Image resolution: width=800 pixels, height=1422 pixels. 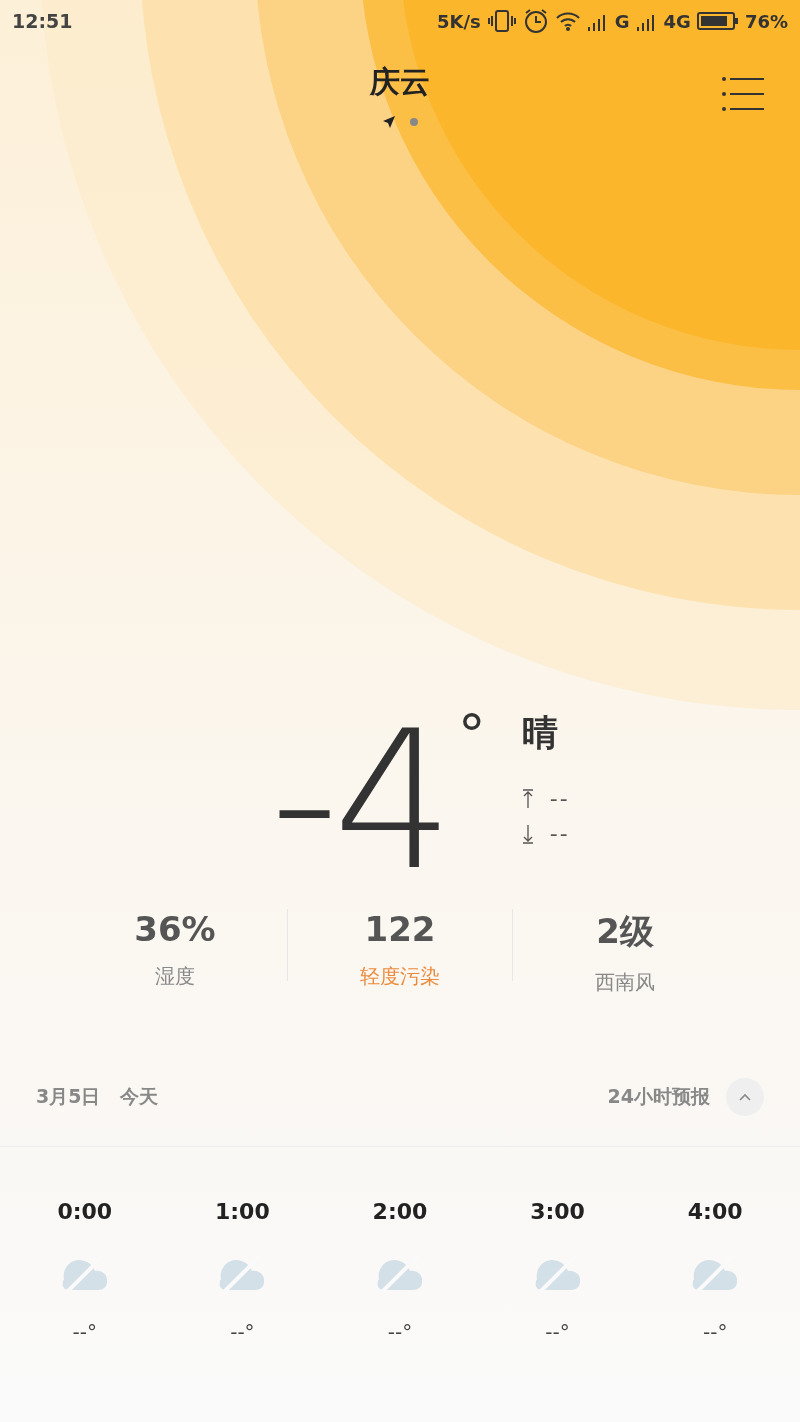 What do you see at coordinates (743, 94) in the screenshot?
I see `menu-icon` at bounding box center [743, 94].